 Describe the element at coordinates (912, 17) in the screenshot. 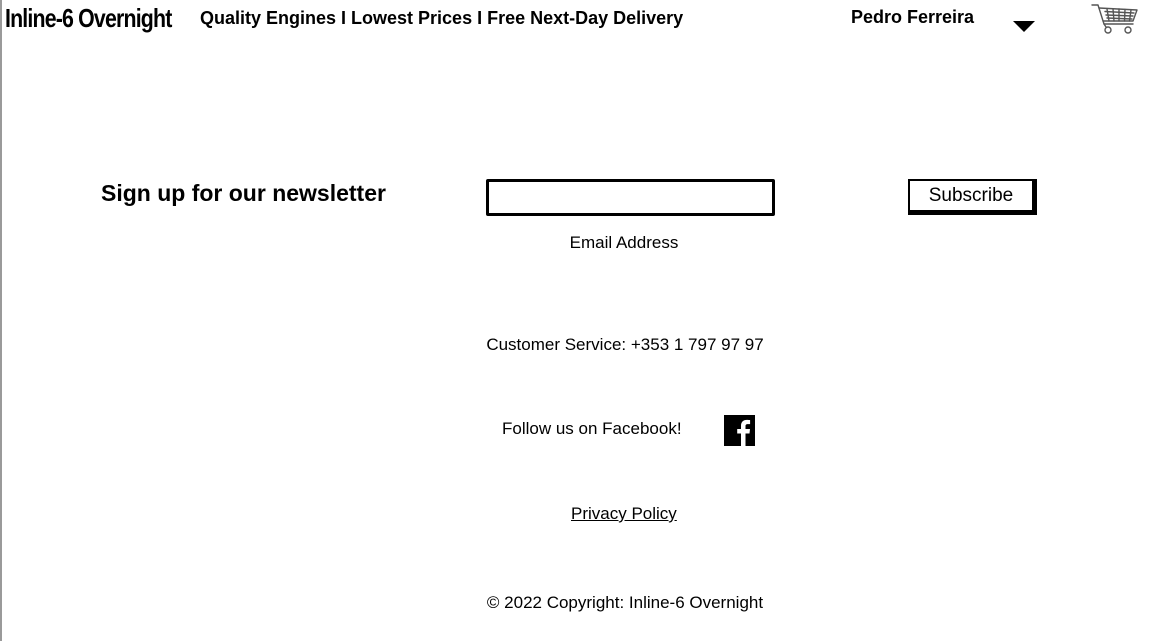

I see `user-name: Pedro Ferreira` at that location.